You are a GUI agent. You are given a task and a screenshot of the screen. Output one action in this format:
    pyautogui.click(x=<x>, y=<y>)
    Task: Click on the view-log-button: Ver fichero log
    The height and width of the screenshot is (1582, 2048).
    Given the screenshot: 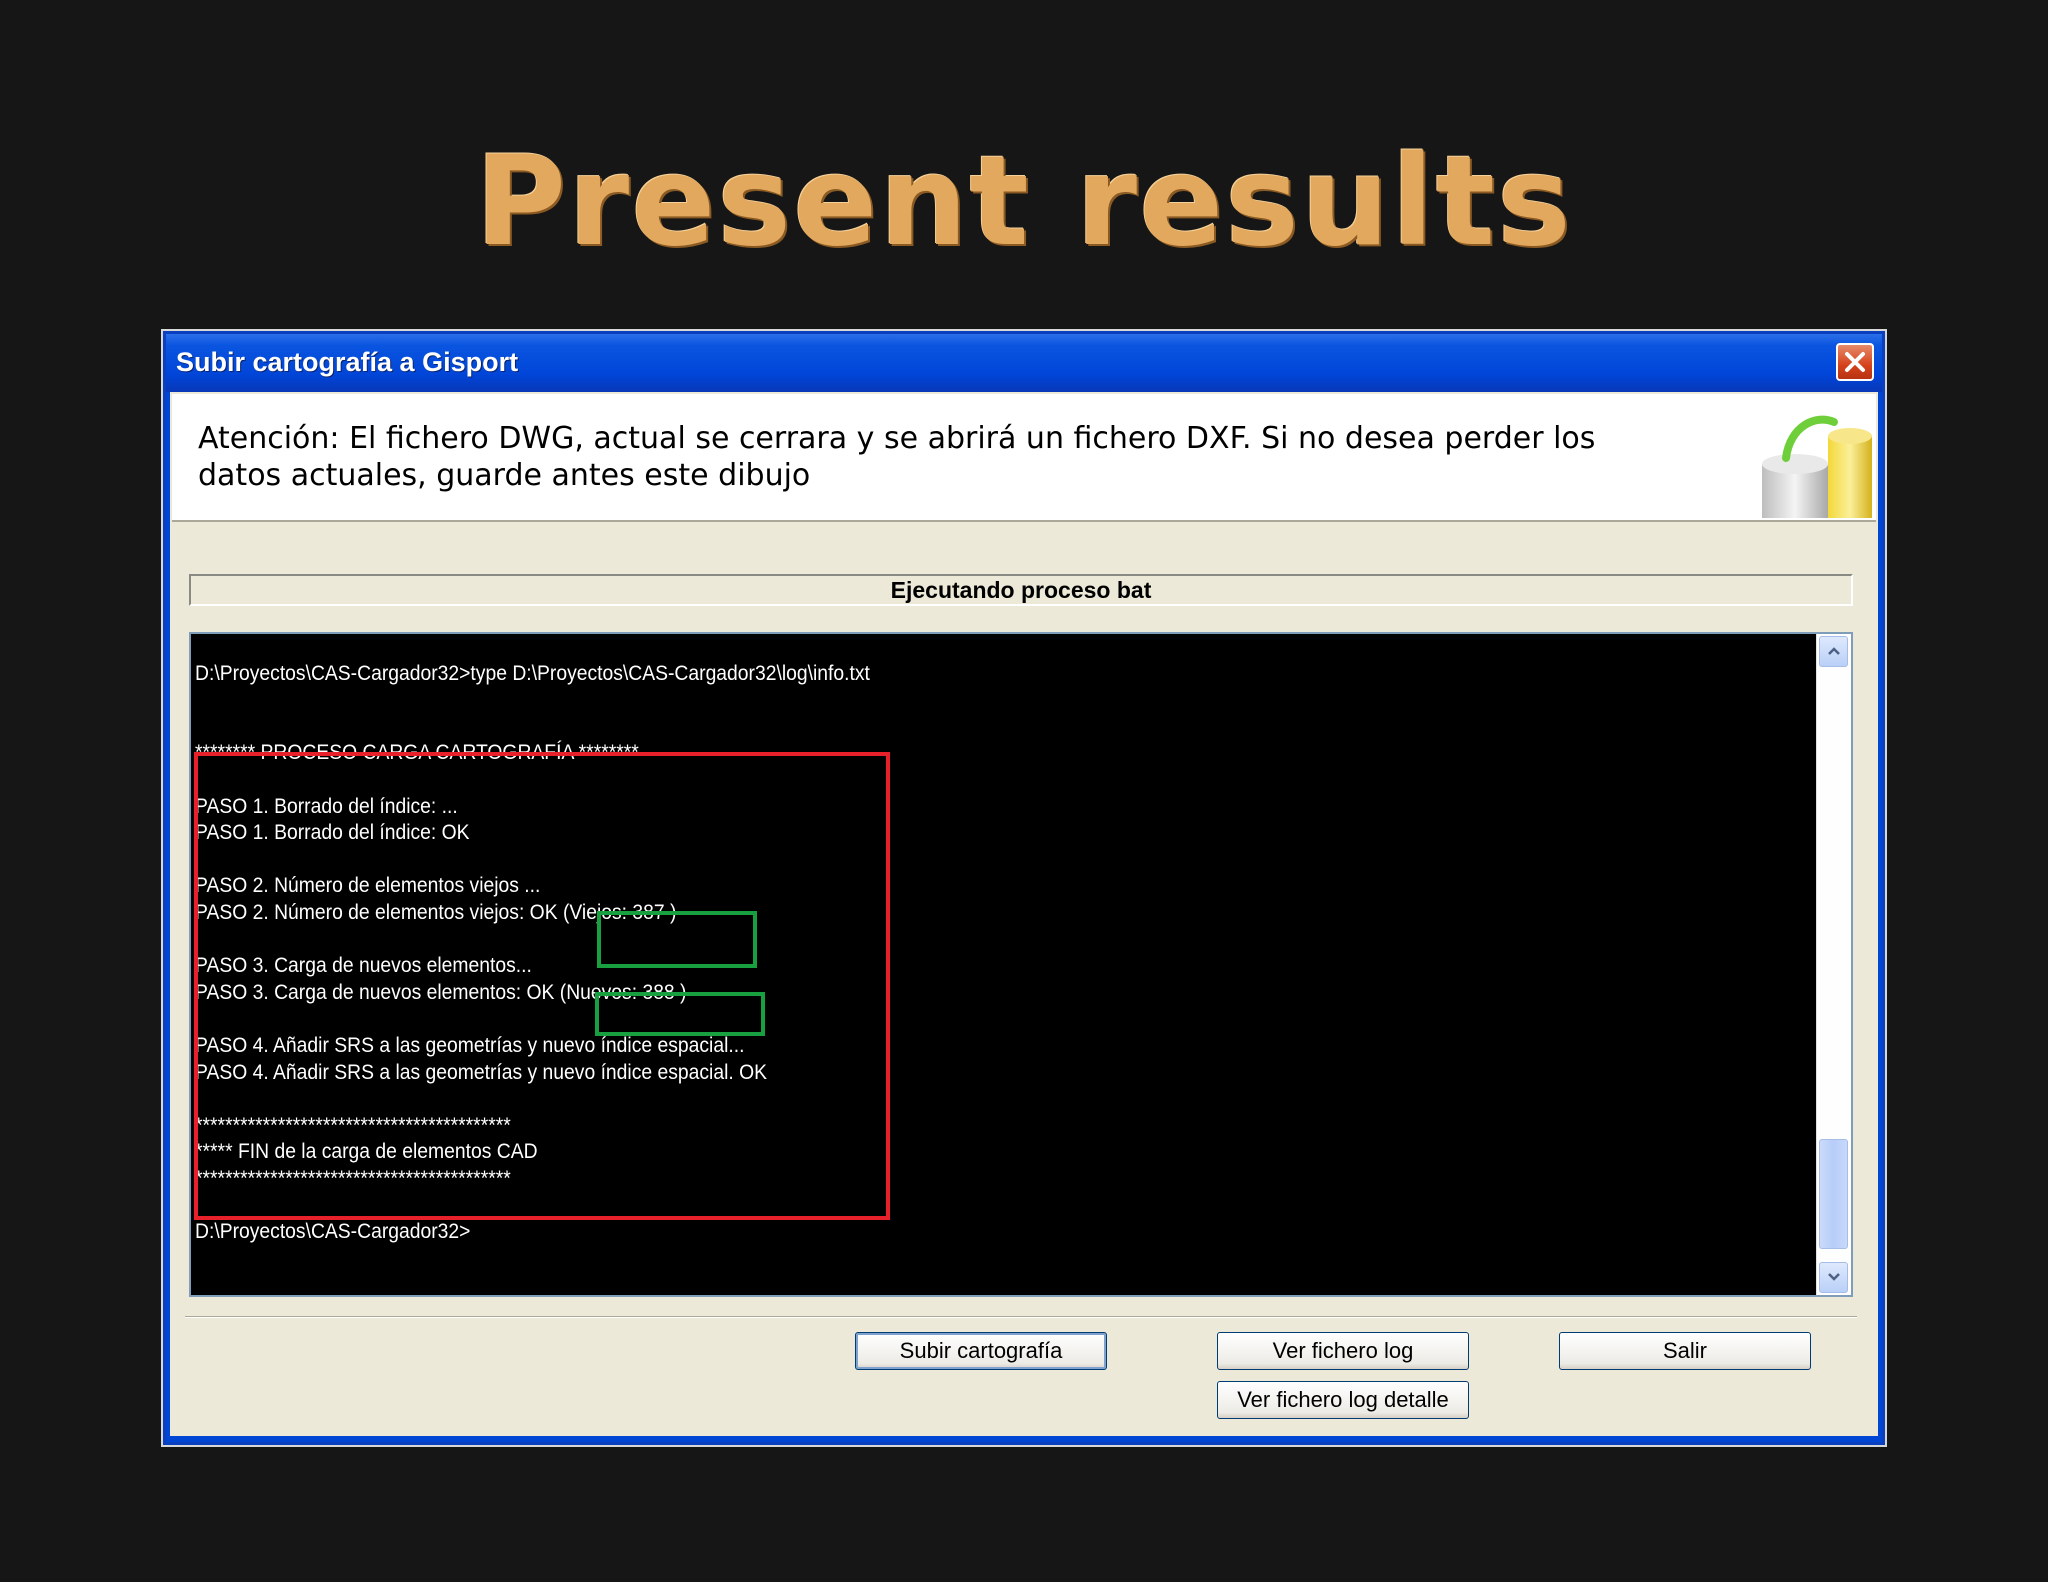 What is the action you would take?
    pyautogui.click(x=1343, y=1351)
    